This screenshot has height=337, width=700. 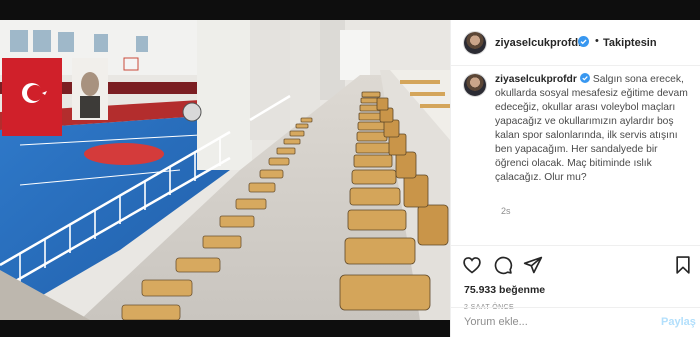 I want to click on top-black-bar, so click(x=350, y=10).